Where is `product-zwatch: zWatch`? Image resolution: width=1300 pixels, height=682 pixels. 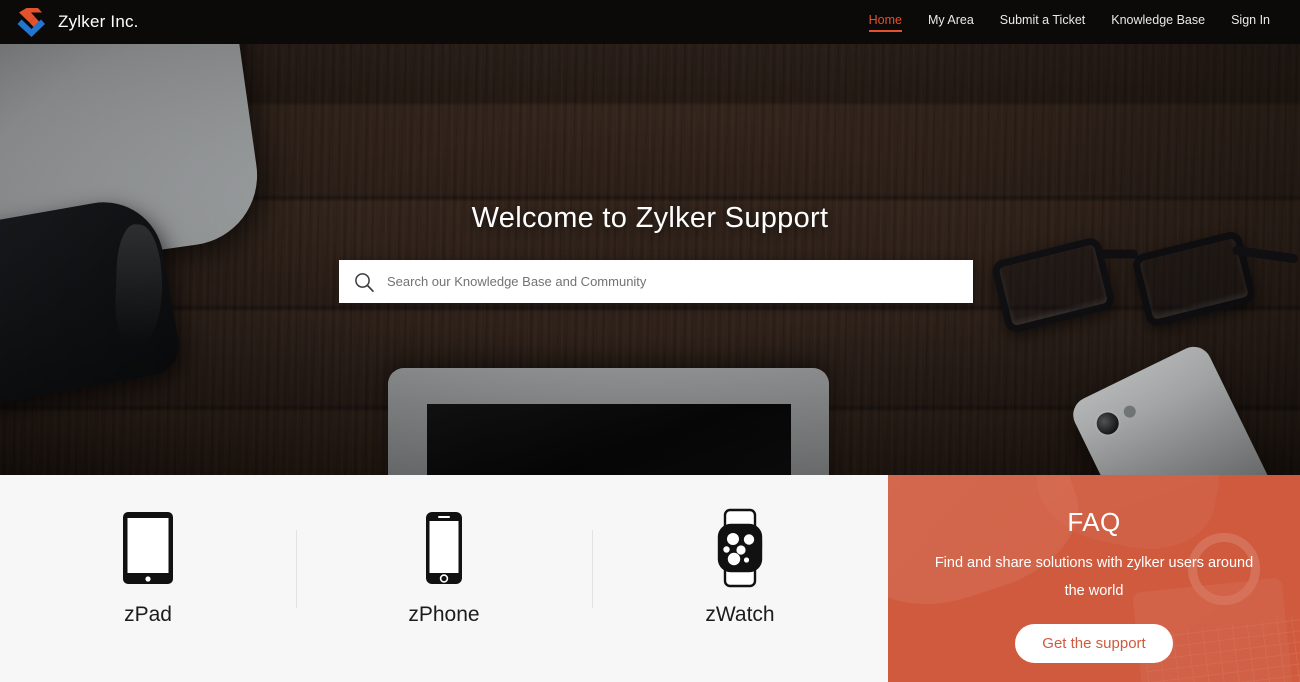 product-zwatch: zWatch is located at coordinates (740, 578).